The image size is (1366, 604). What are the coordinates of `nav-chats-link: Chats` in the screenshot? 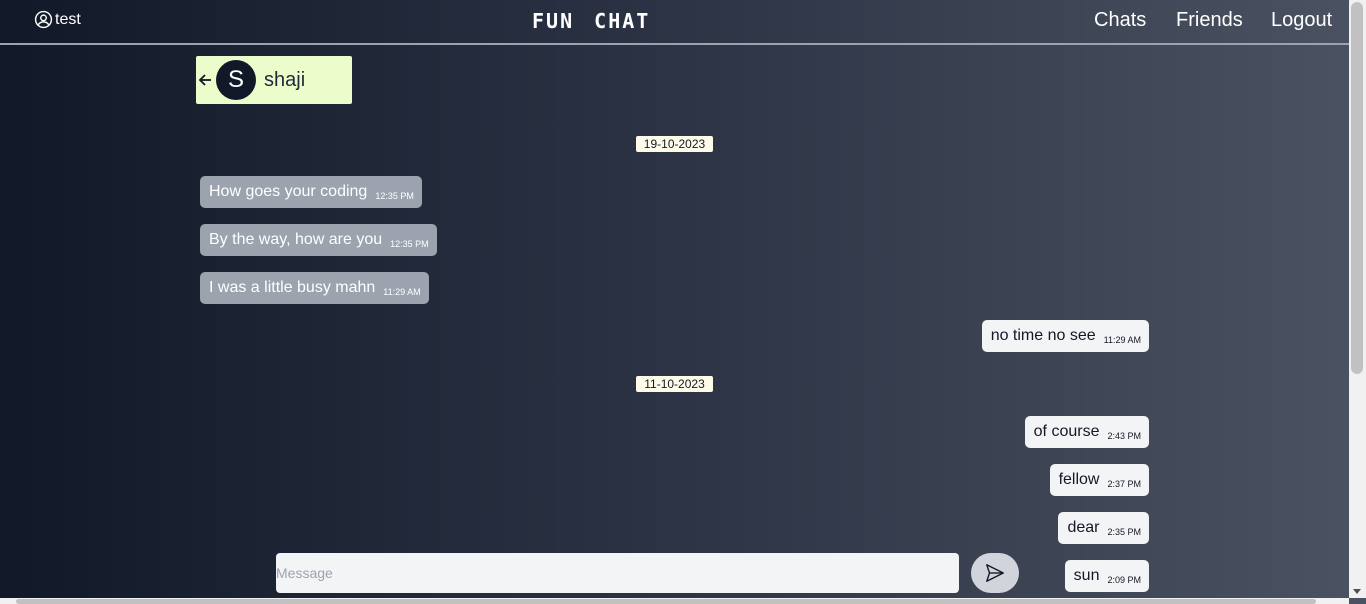 It's located at (1120, 20).